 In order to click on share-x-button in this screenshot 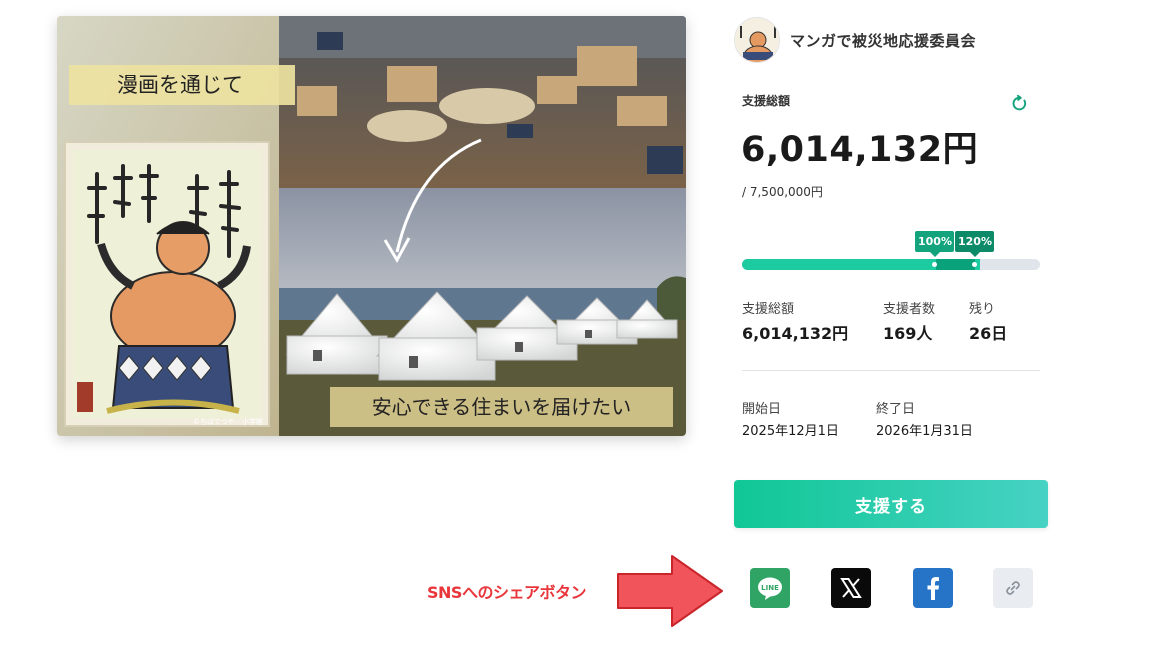, I will do `click(851, 588)`.